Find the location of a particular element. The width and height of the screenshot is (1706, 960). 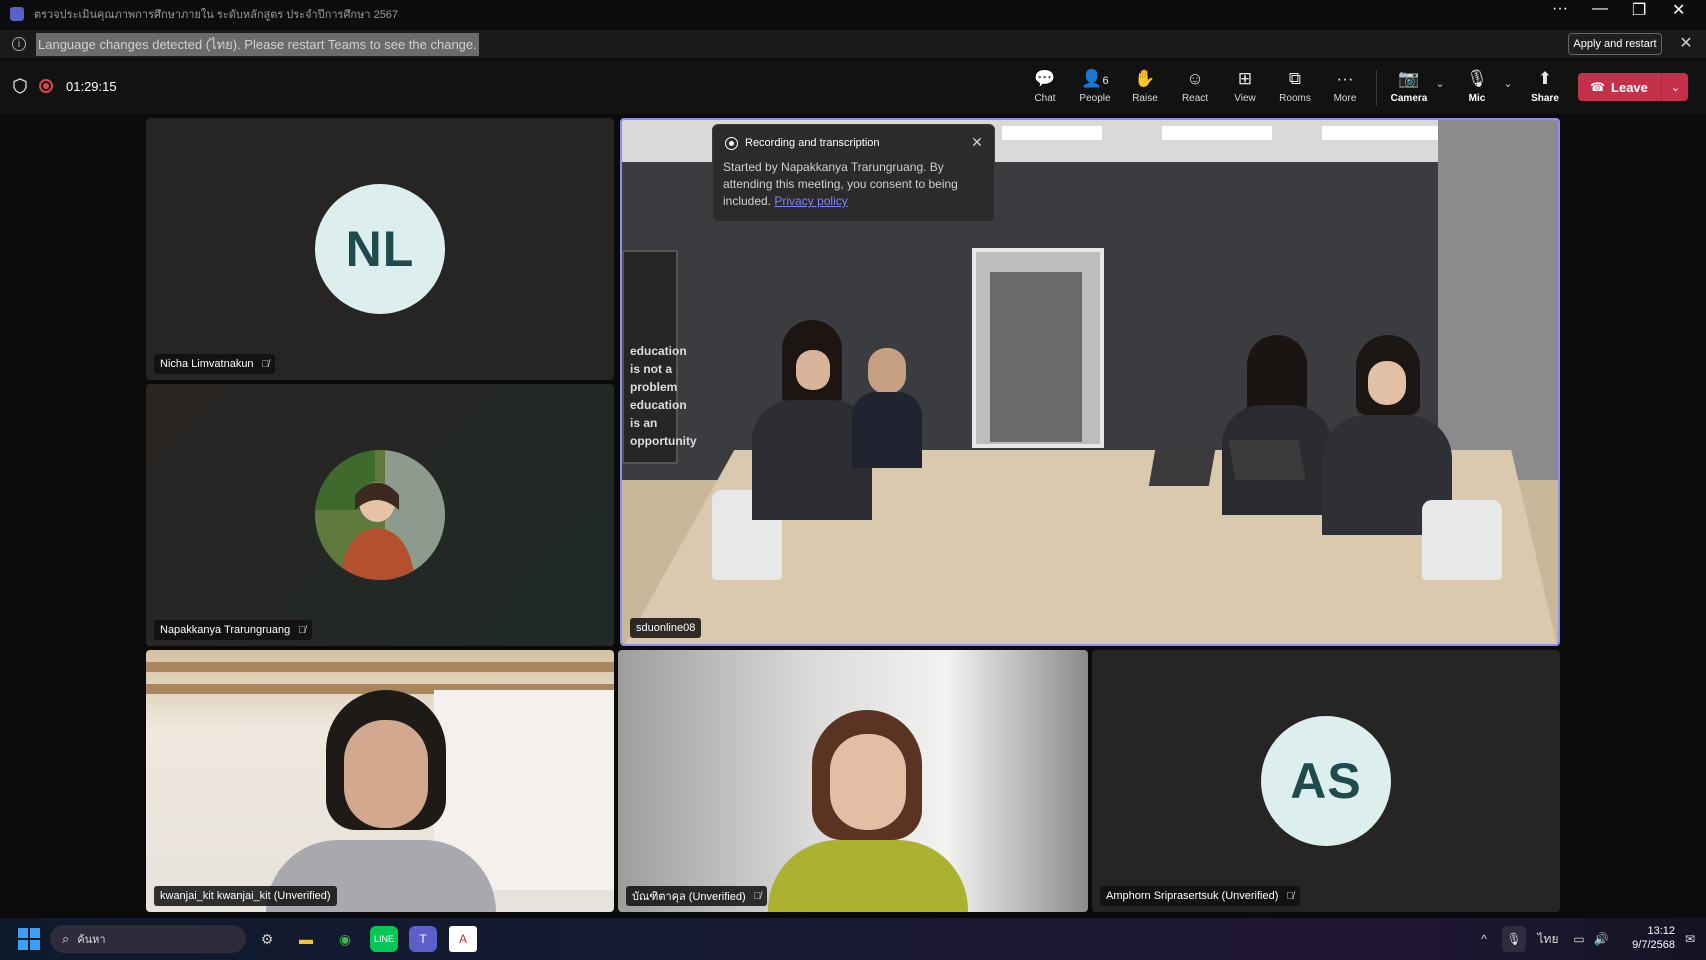

recording-popup-close-icon: ✕ is located at coordinates (977, 142).